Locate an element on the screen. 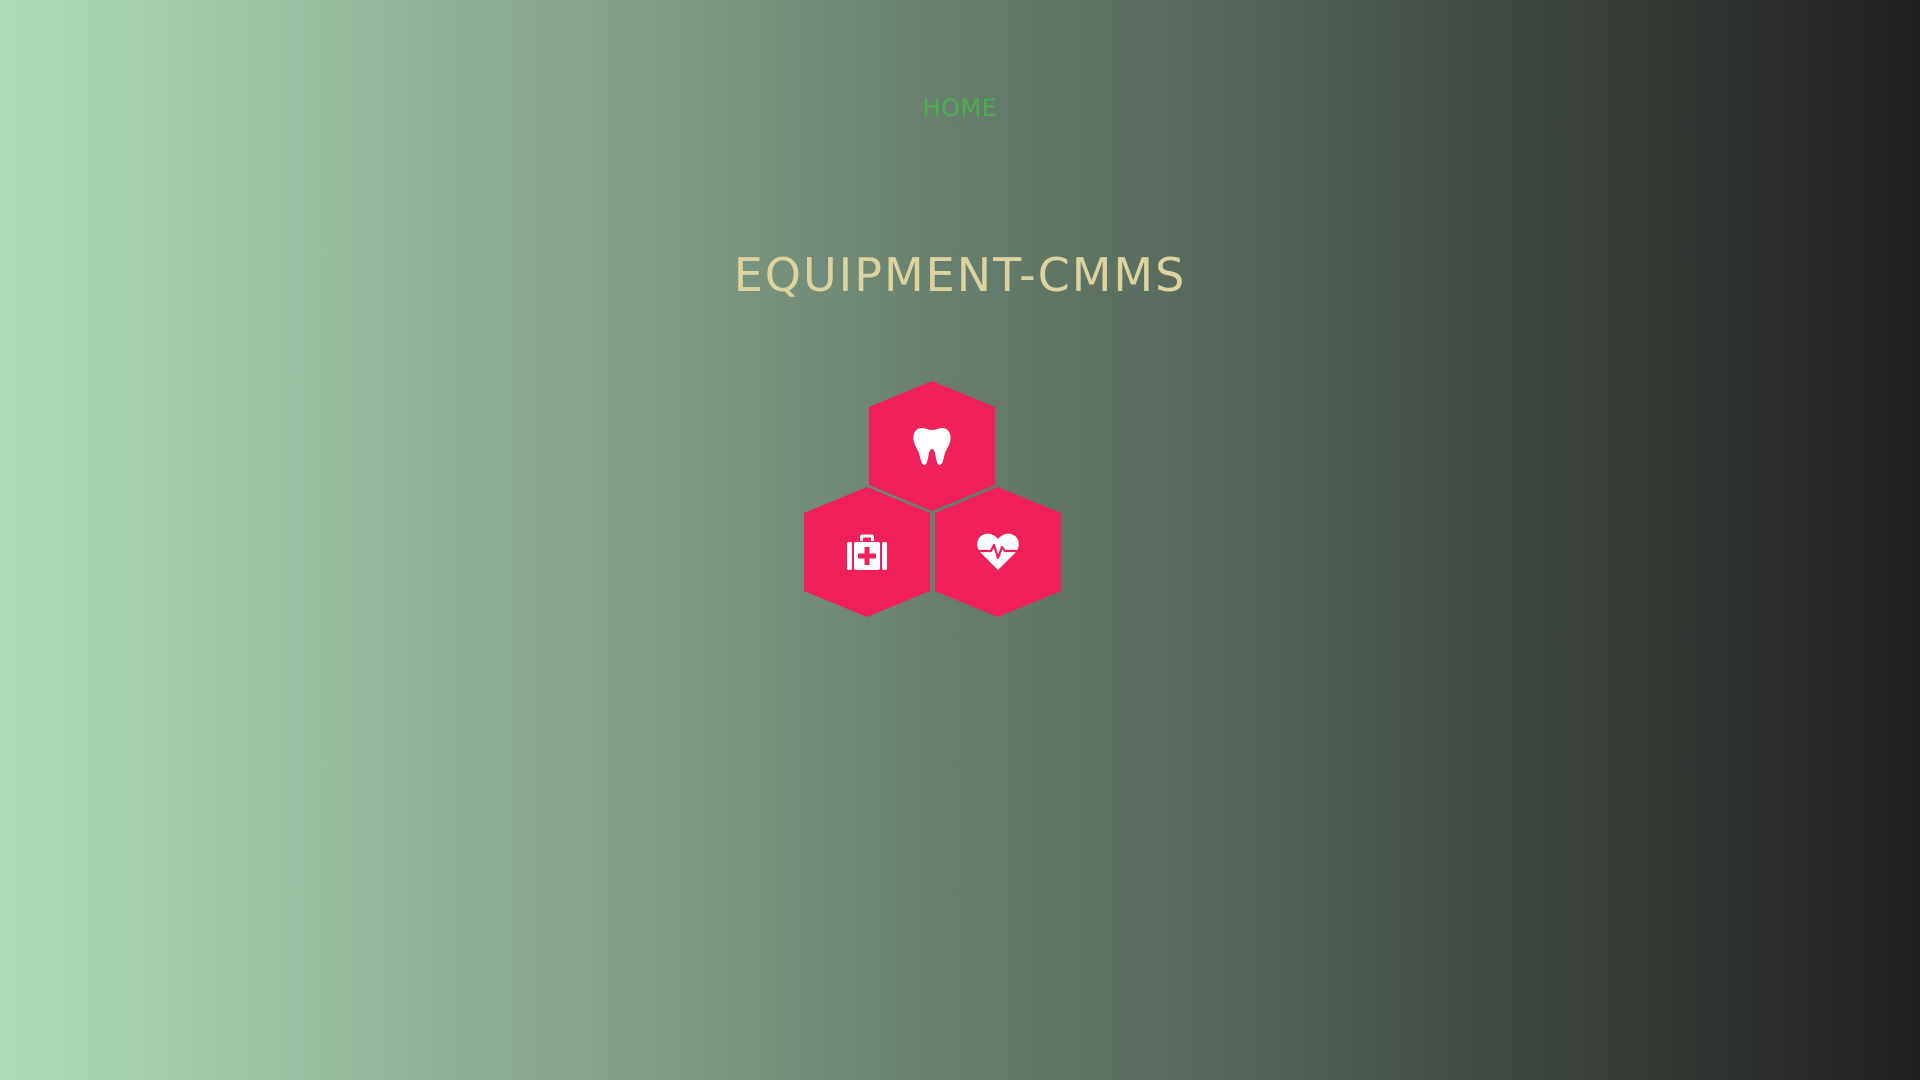  medical-kit-icon is located at coordinates (867, 552).